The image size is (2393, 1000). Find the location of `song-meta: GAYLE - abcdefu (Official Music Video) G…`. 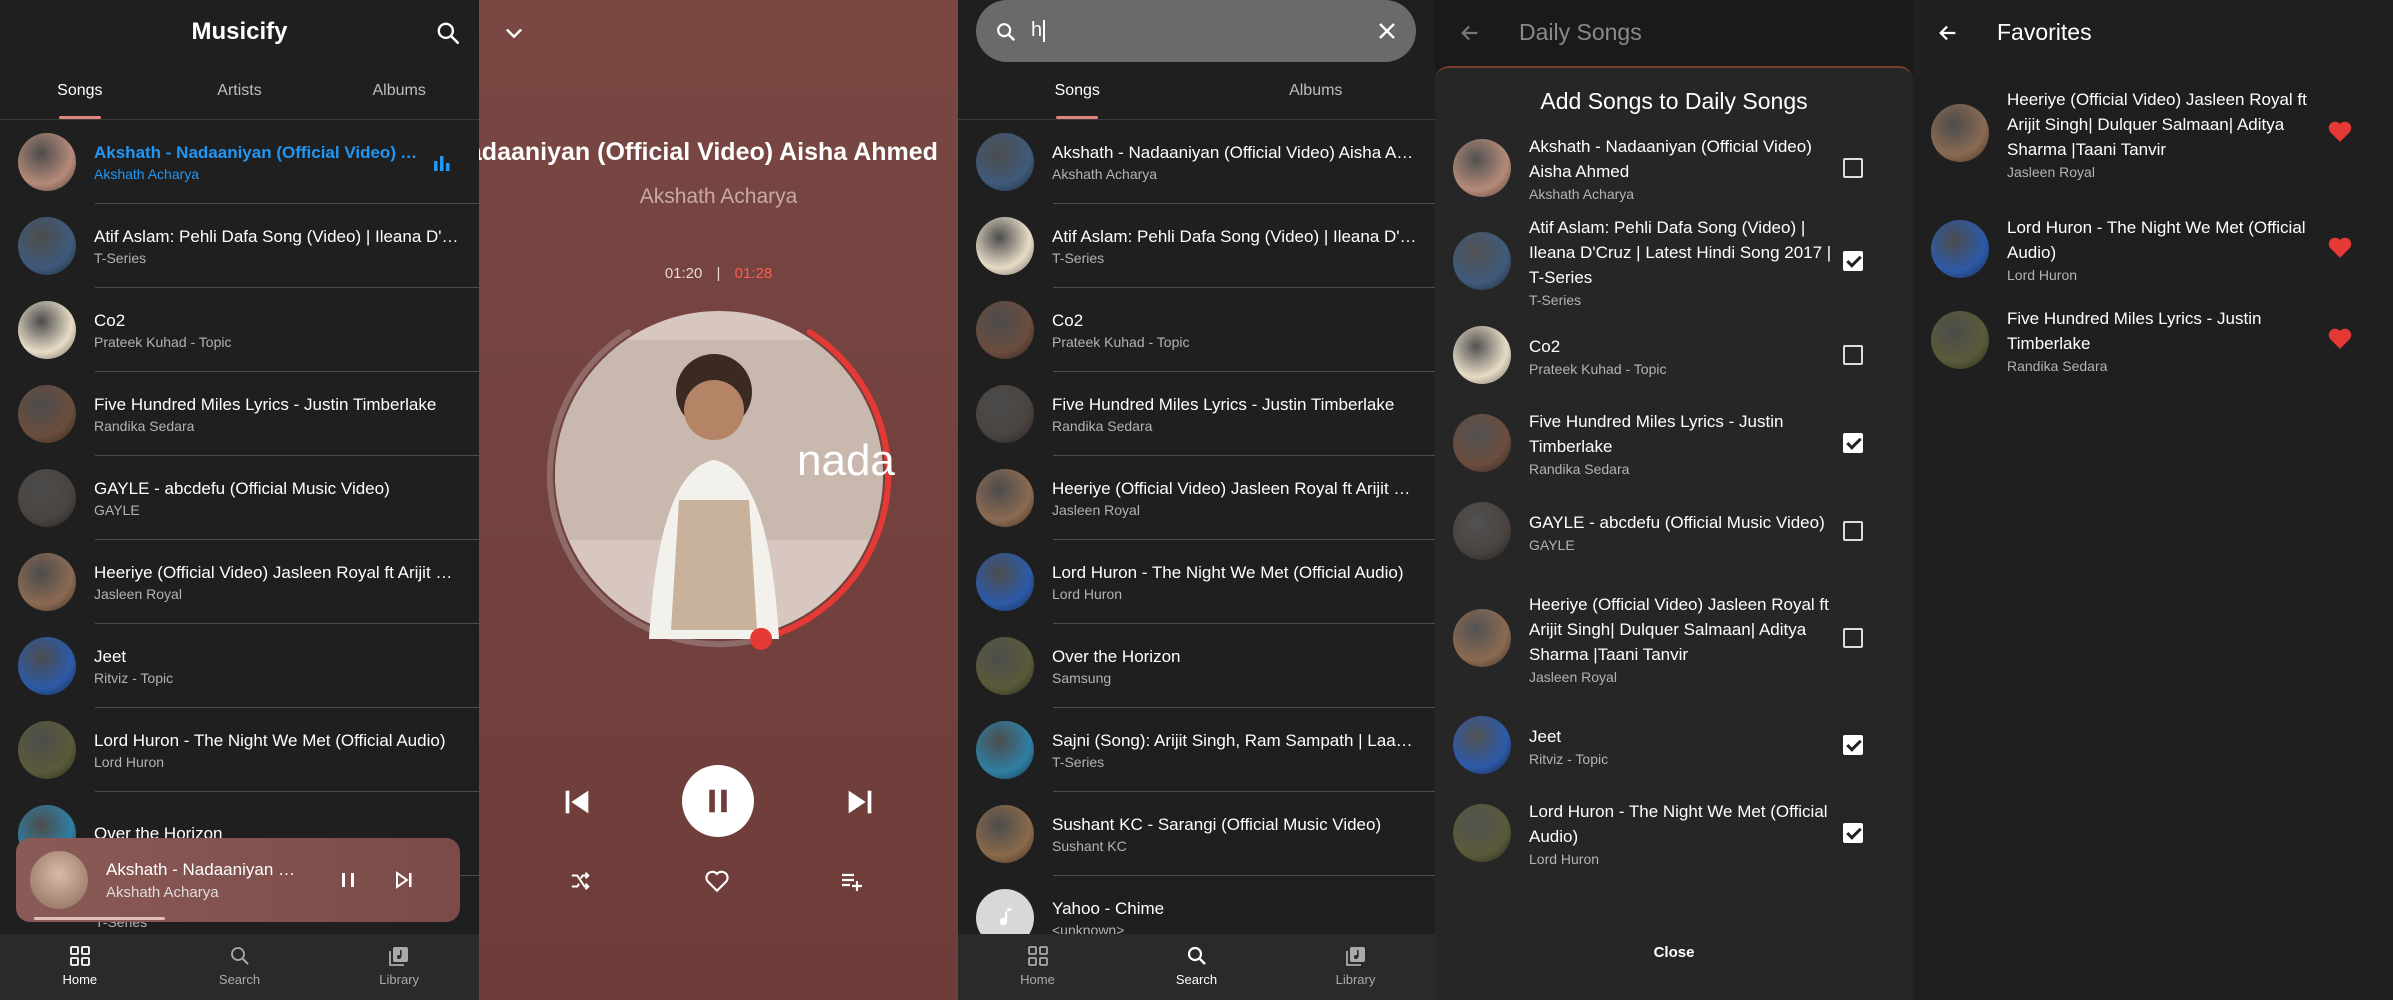

song-meta: GAYLE - abcdefu (Official Music Video) G… is located at coordinates (277, 498).